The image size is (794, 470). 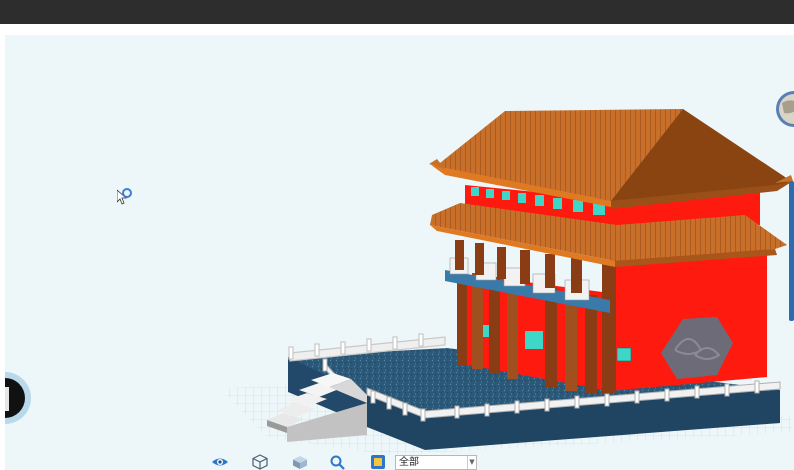 What do you see at coordinates (260, 462) in the screenshot?
I see `cube-wireframe-icon` at bounding box center [260, 462].